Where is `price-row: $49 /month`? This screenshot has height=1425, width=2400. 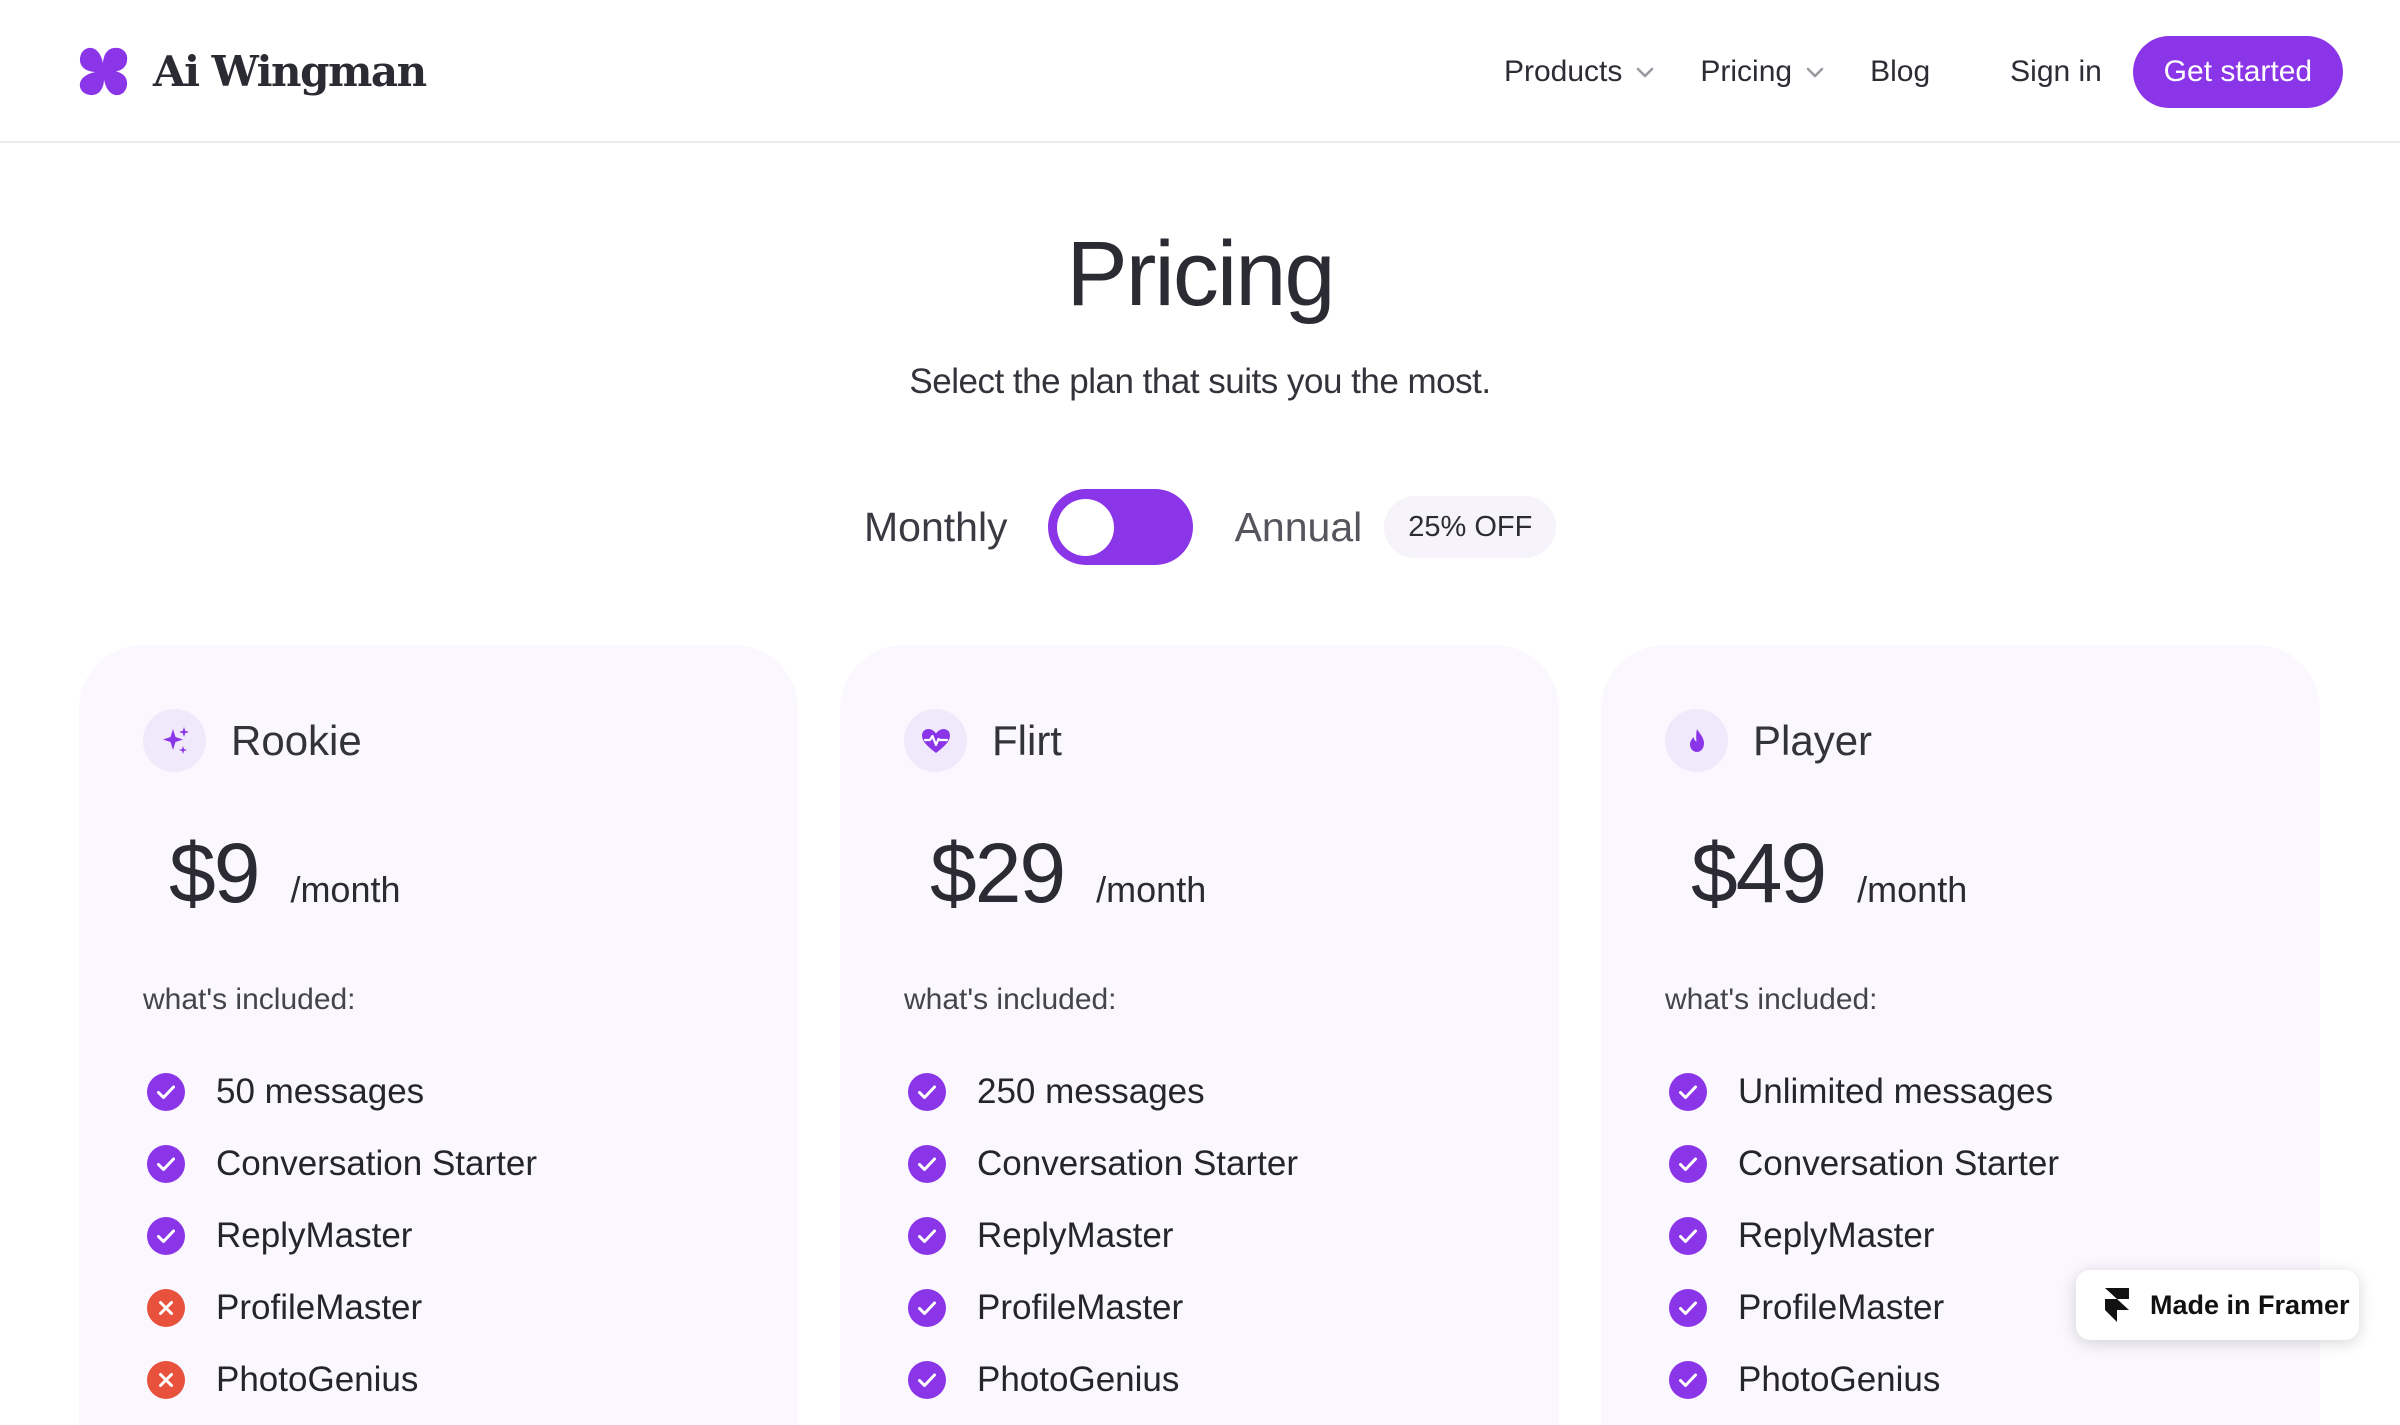 price-row: $49 /month is located at coordinates (1829, 873).